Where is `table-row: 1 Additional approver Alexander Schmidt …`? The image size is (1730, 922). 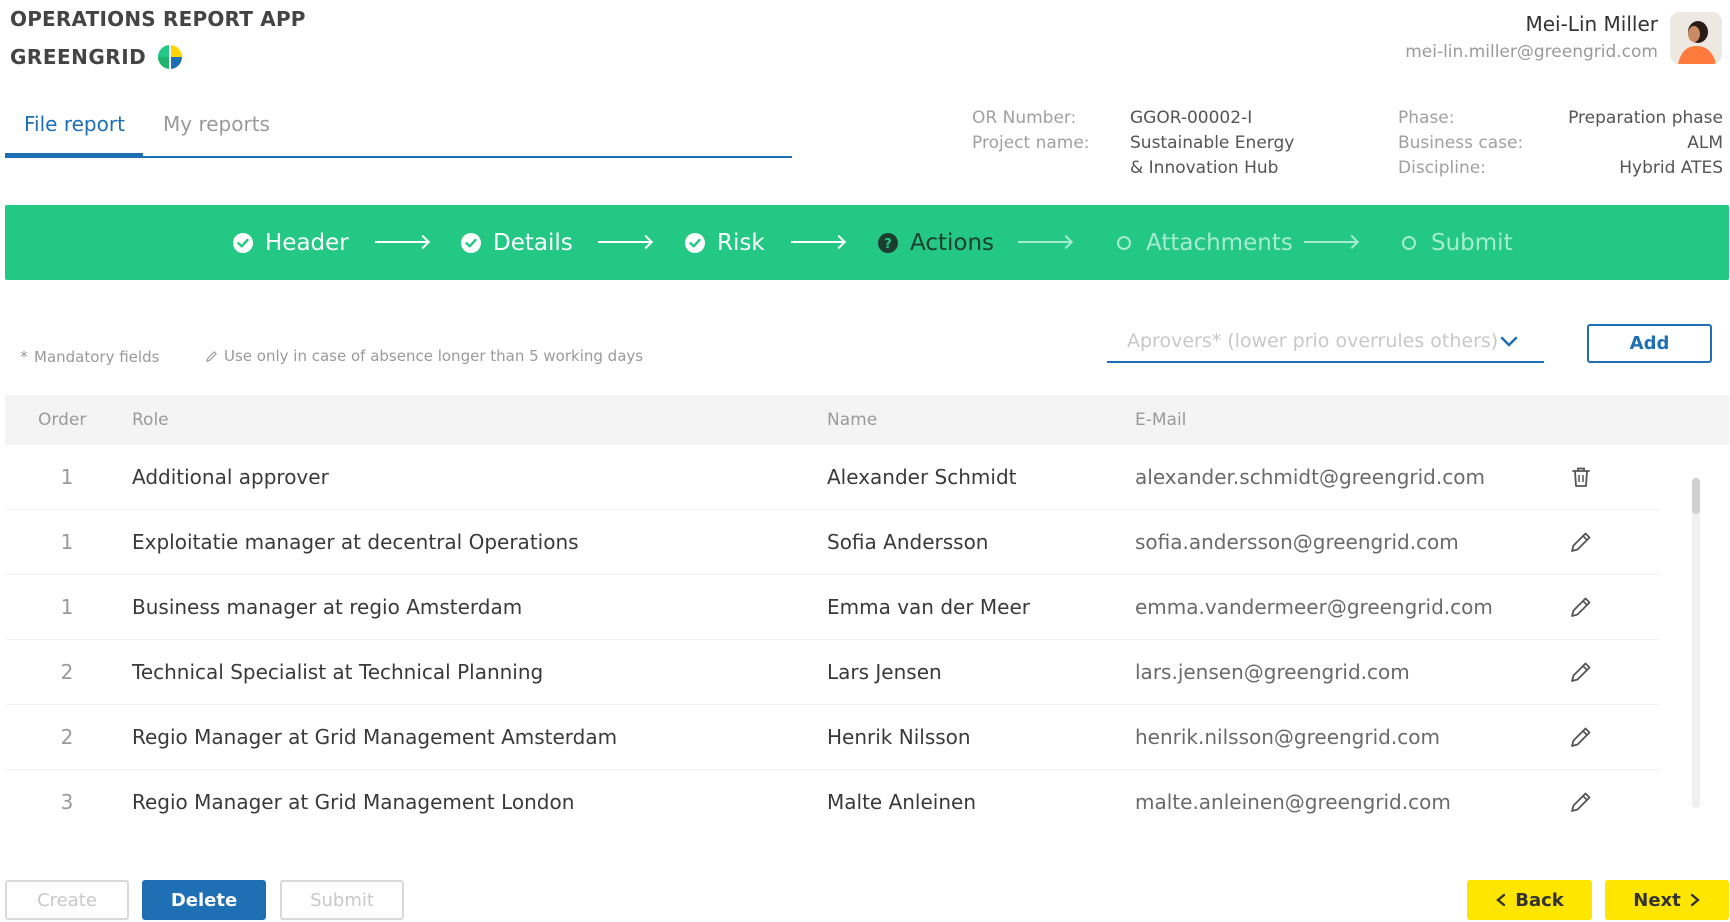
table-row: 1 Additional approver Alexander Schmidt … is located at coordinates (832, 477).